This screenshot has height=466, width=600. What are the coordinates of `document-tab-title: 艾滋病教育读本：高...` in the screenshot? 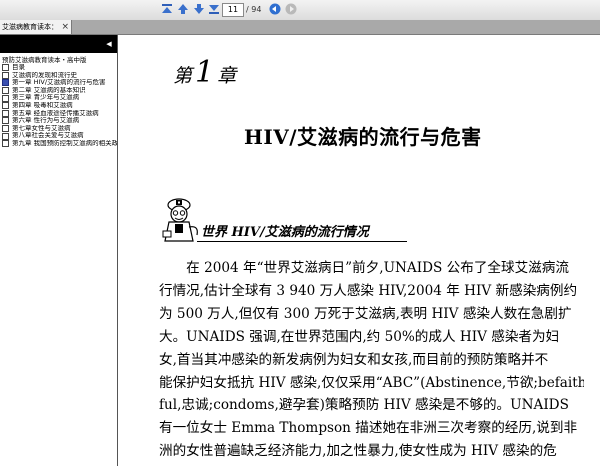 It's located at (30, 27).